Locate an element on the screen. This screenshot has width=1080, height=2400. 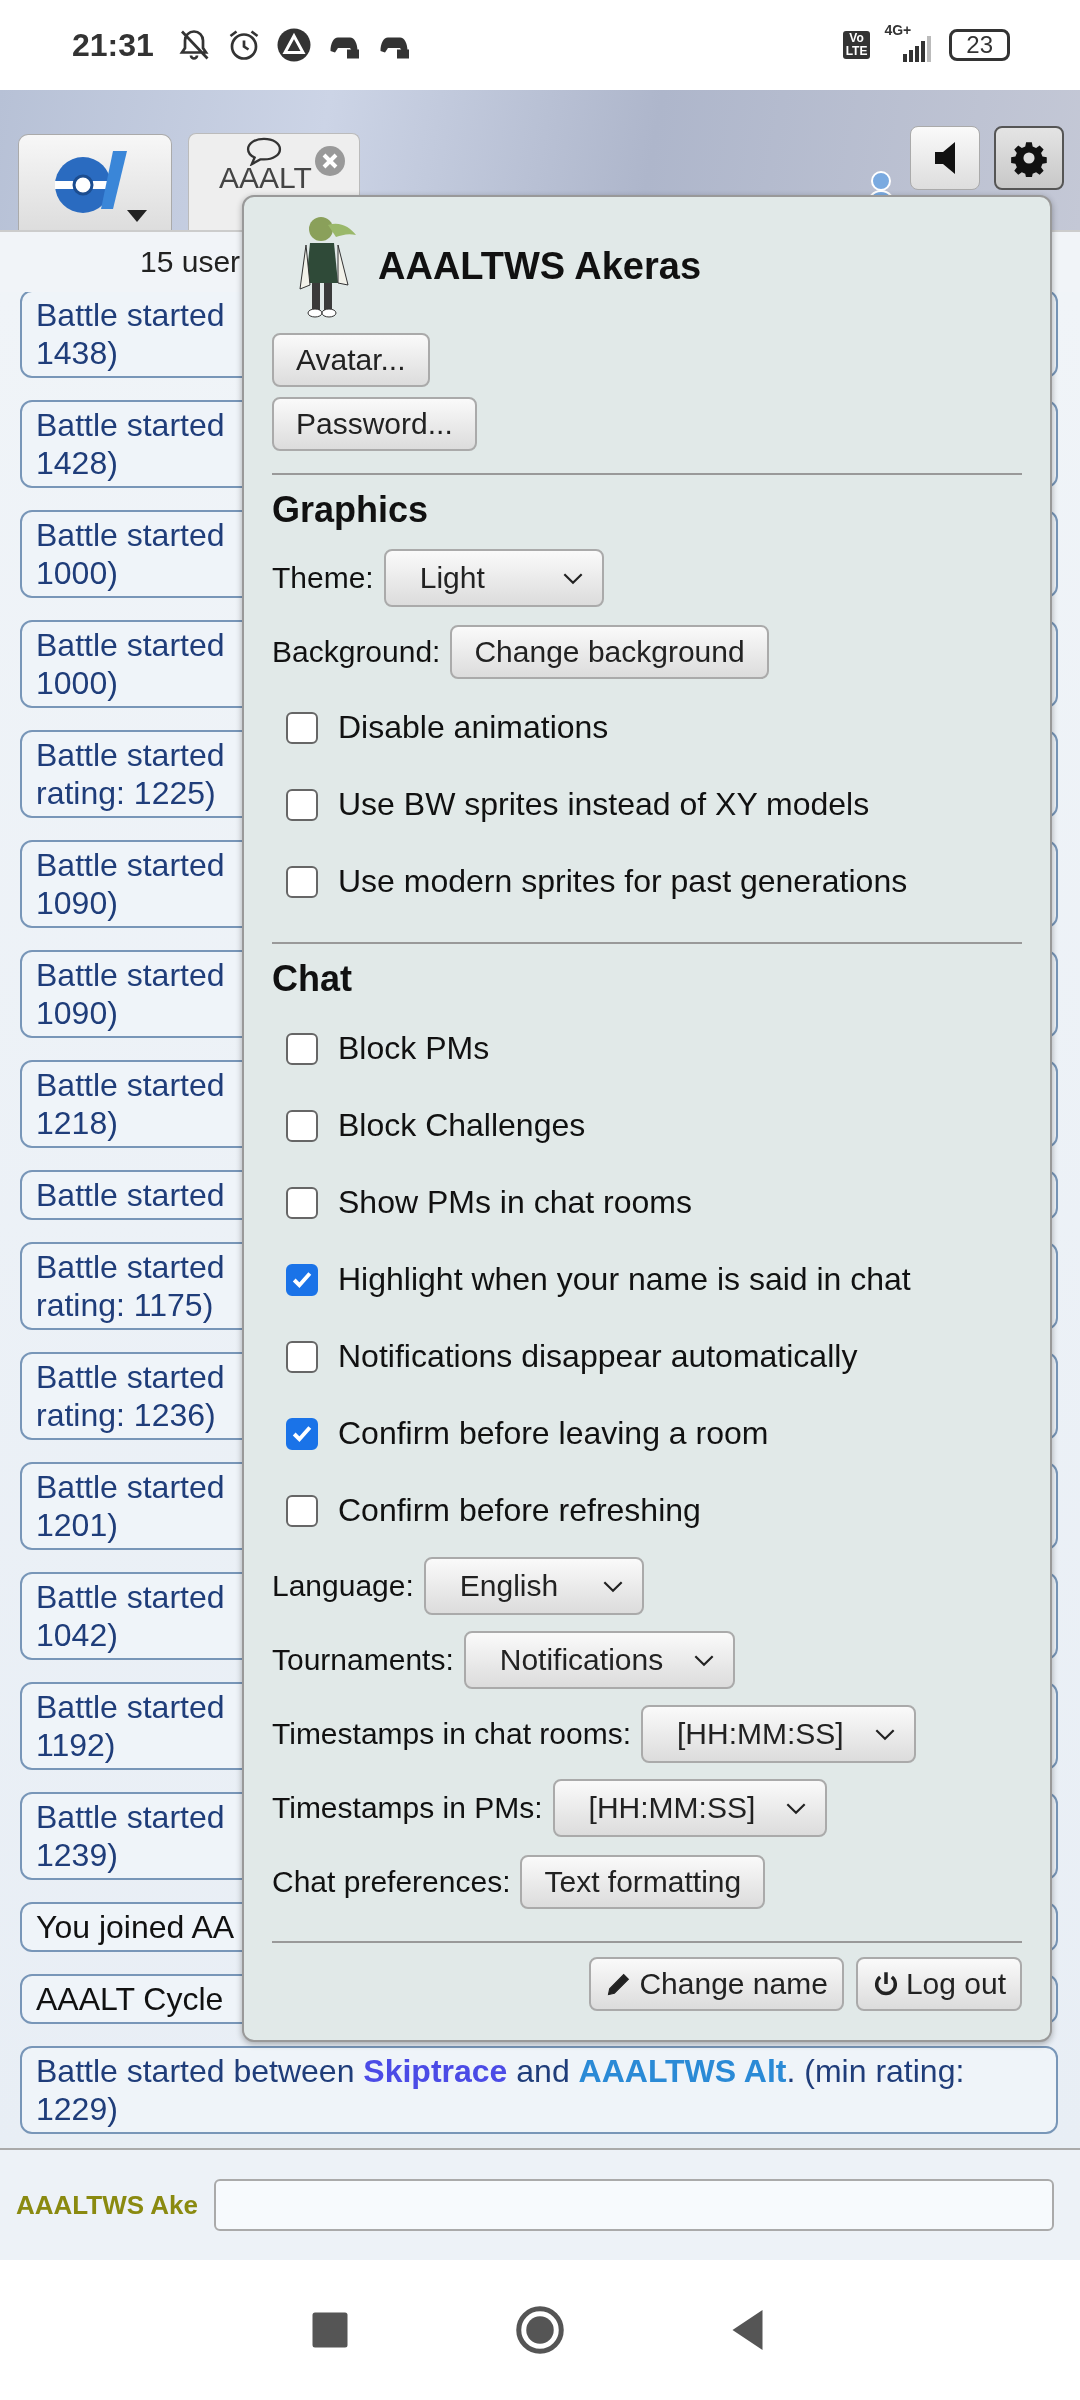
field-label: Timestamps in chat rooms: is located at coordinates (451, 1734).